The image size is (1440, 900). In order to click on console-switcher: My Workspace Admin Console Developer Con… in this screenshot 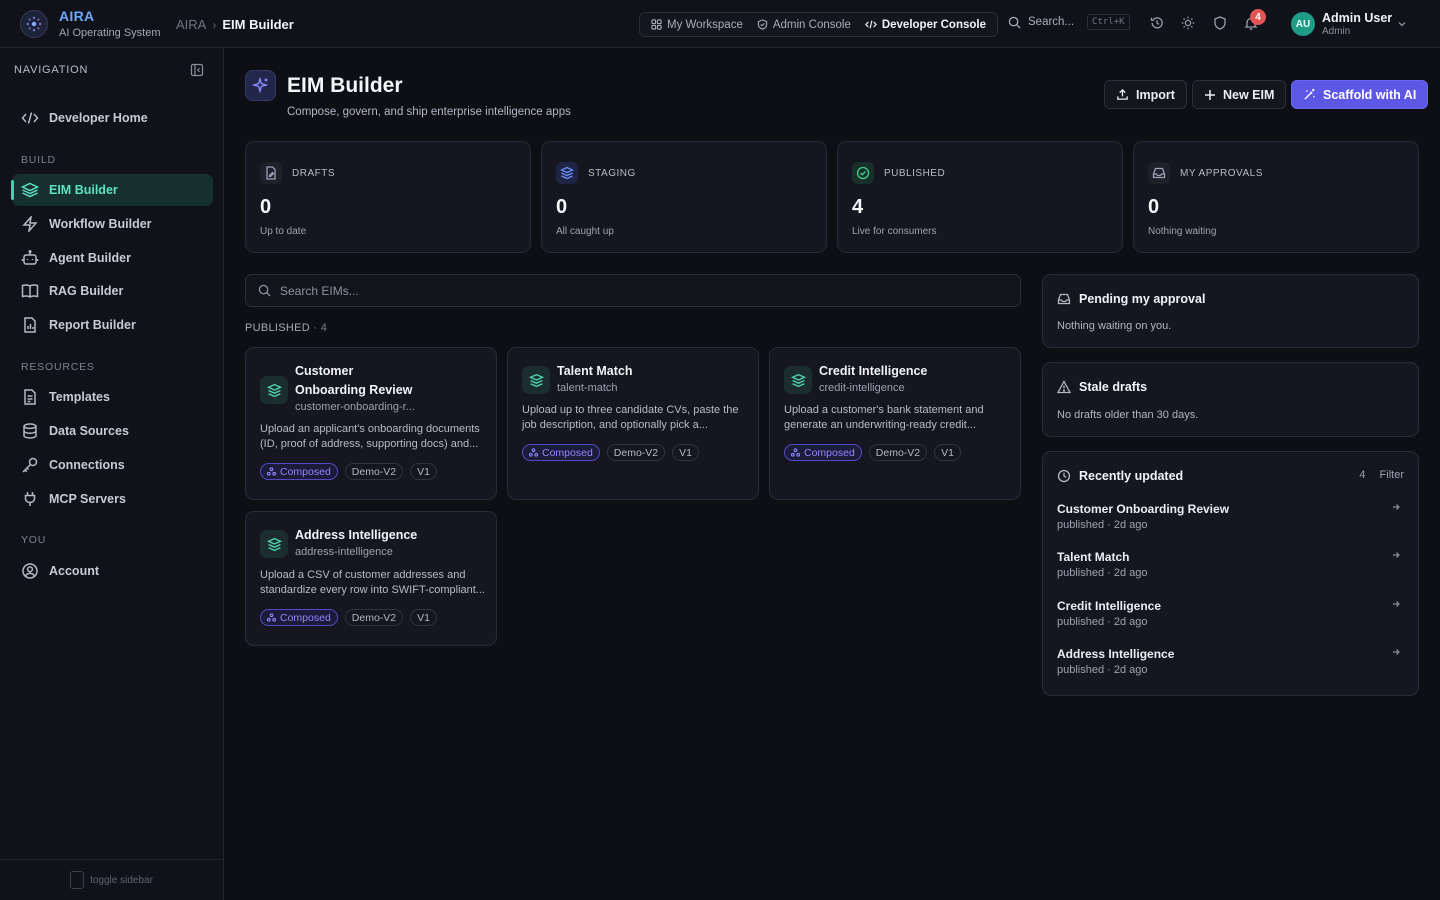, I will do `click(818, 24)`.